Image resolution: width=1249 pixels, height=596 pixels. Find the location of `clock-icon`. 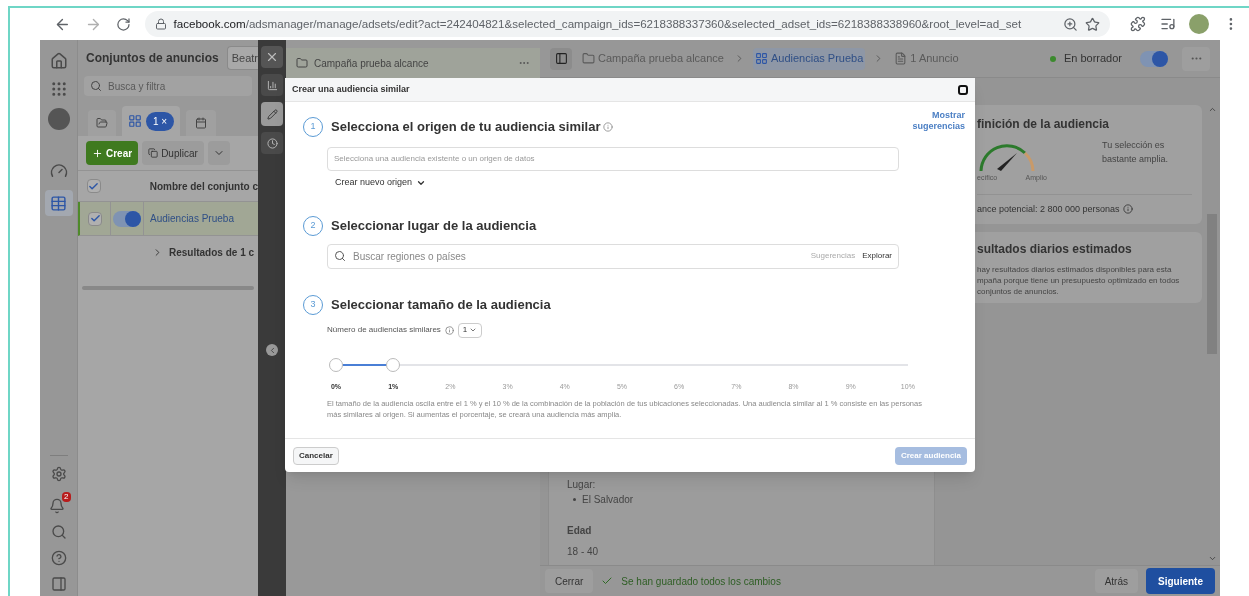

clock-icon is located at coordinates (272, 143).